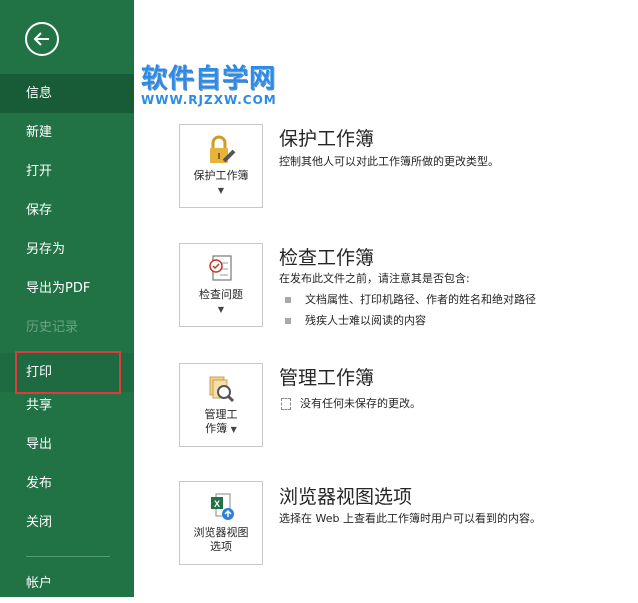  I want to click on manage-button-label-2: 作簿, so click(216, 428).